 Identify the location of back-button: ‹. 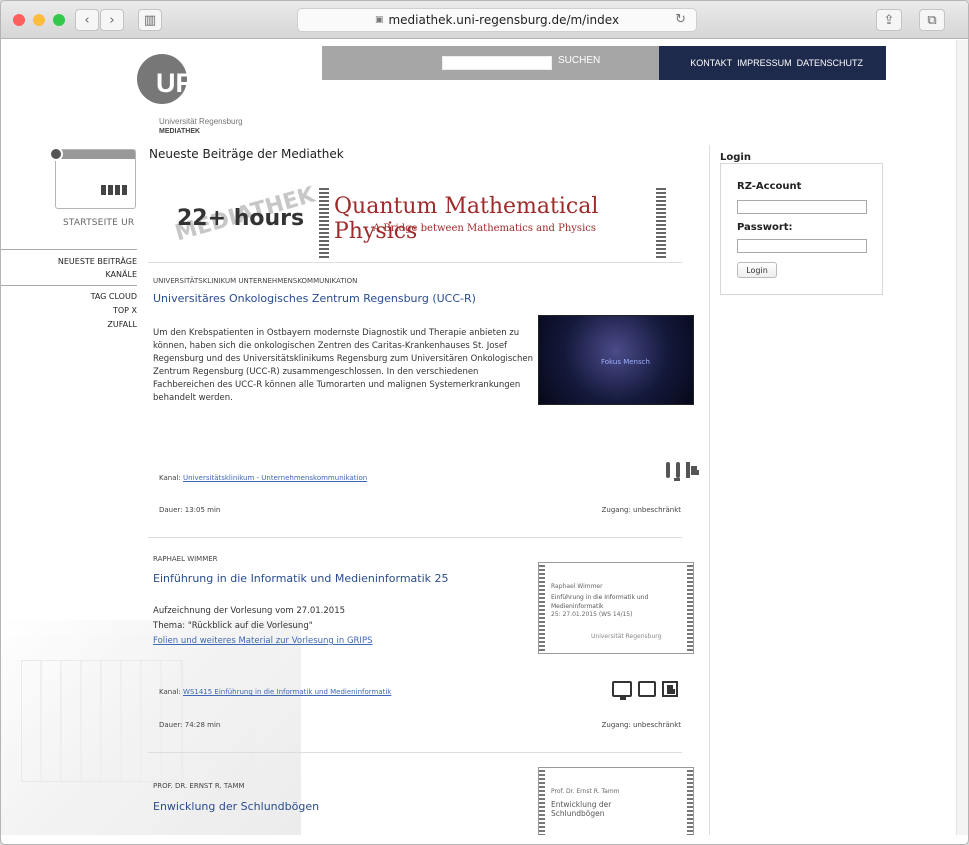
(87, 20).